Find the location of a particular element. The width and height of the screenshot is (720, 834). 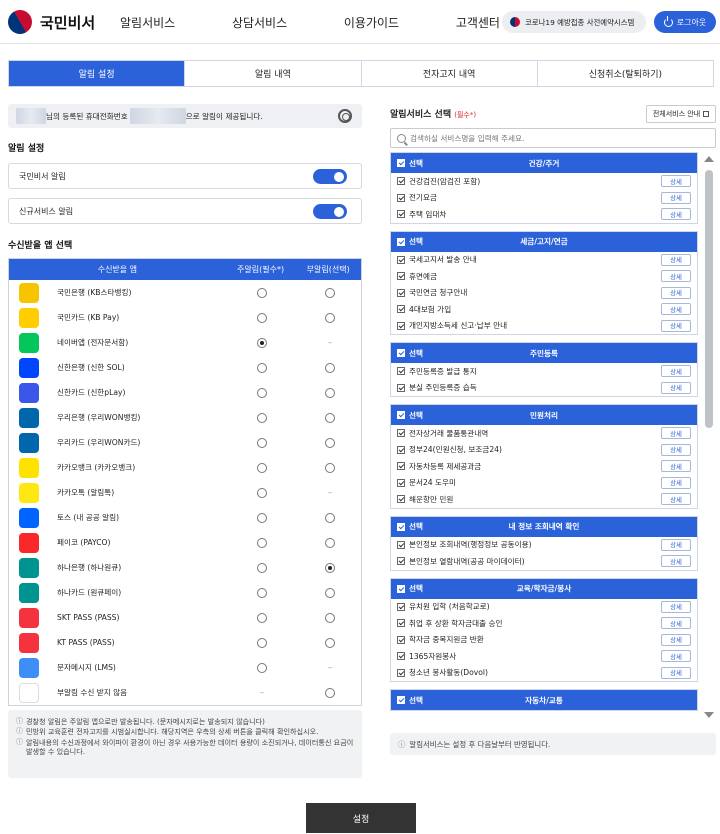

gov-secretary-alert-toggle is located at coordinates (330, 176).